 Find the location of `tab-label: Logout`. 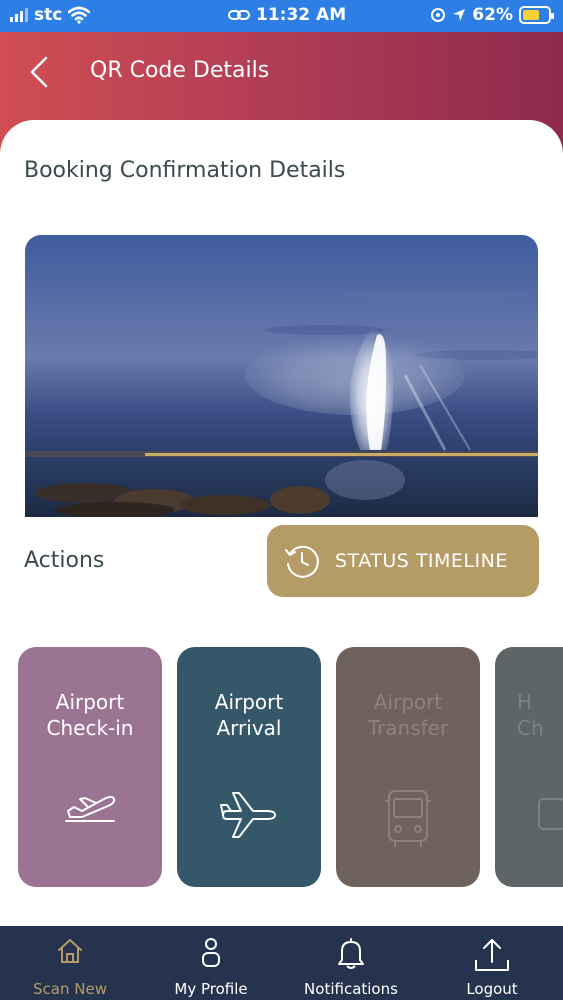

tab-label: Logout is located at coordinates (492, 989).